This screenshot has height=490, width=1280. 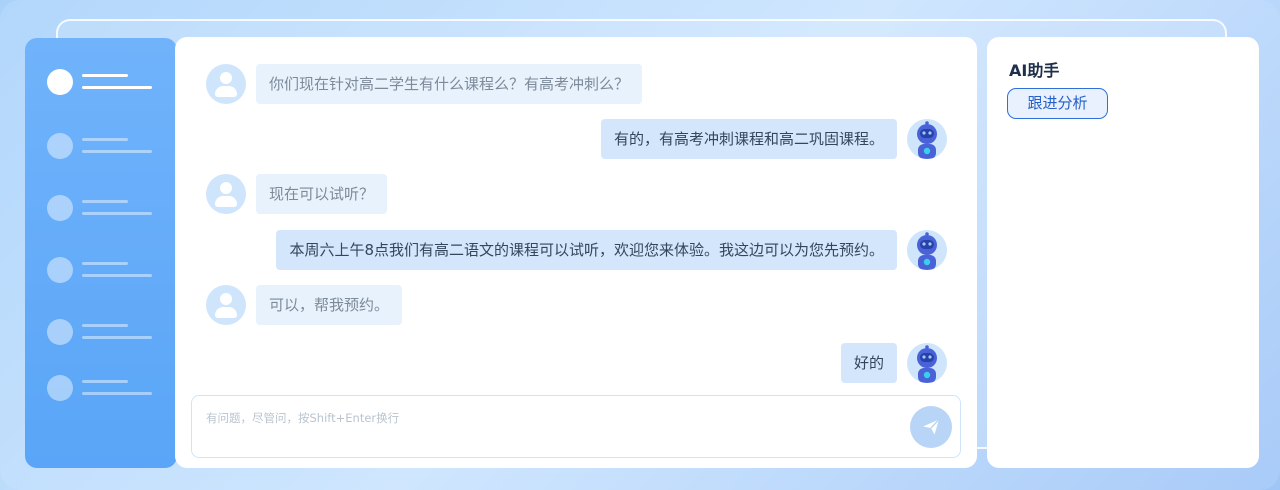 What do you see at coordinates (449, 84) in the screenshot?
I see `user-message-bubble: 你们现在针对高二学生有什么课程么？有高考冲刺么？` at bounding box center [449, 84].